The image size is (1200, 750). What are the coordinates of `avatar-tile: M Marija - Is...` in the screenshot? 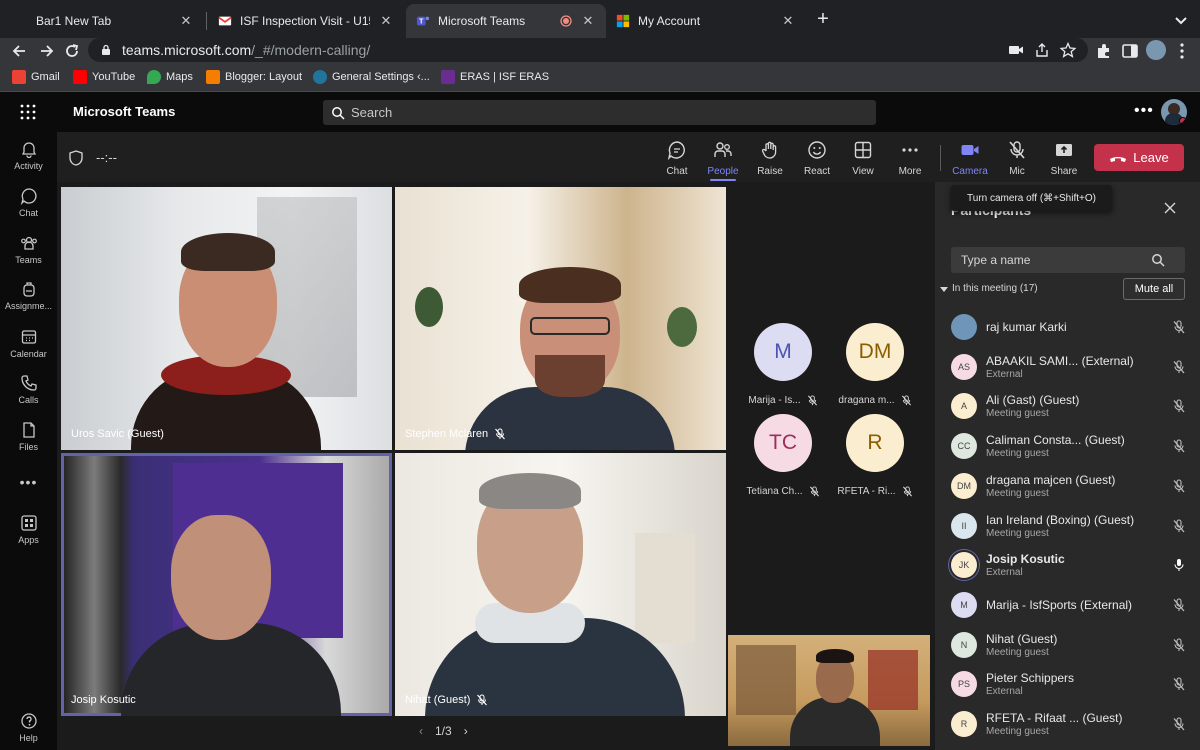 It's located at (783, 364).